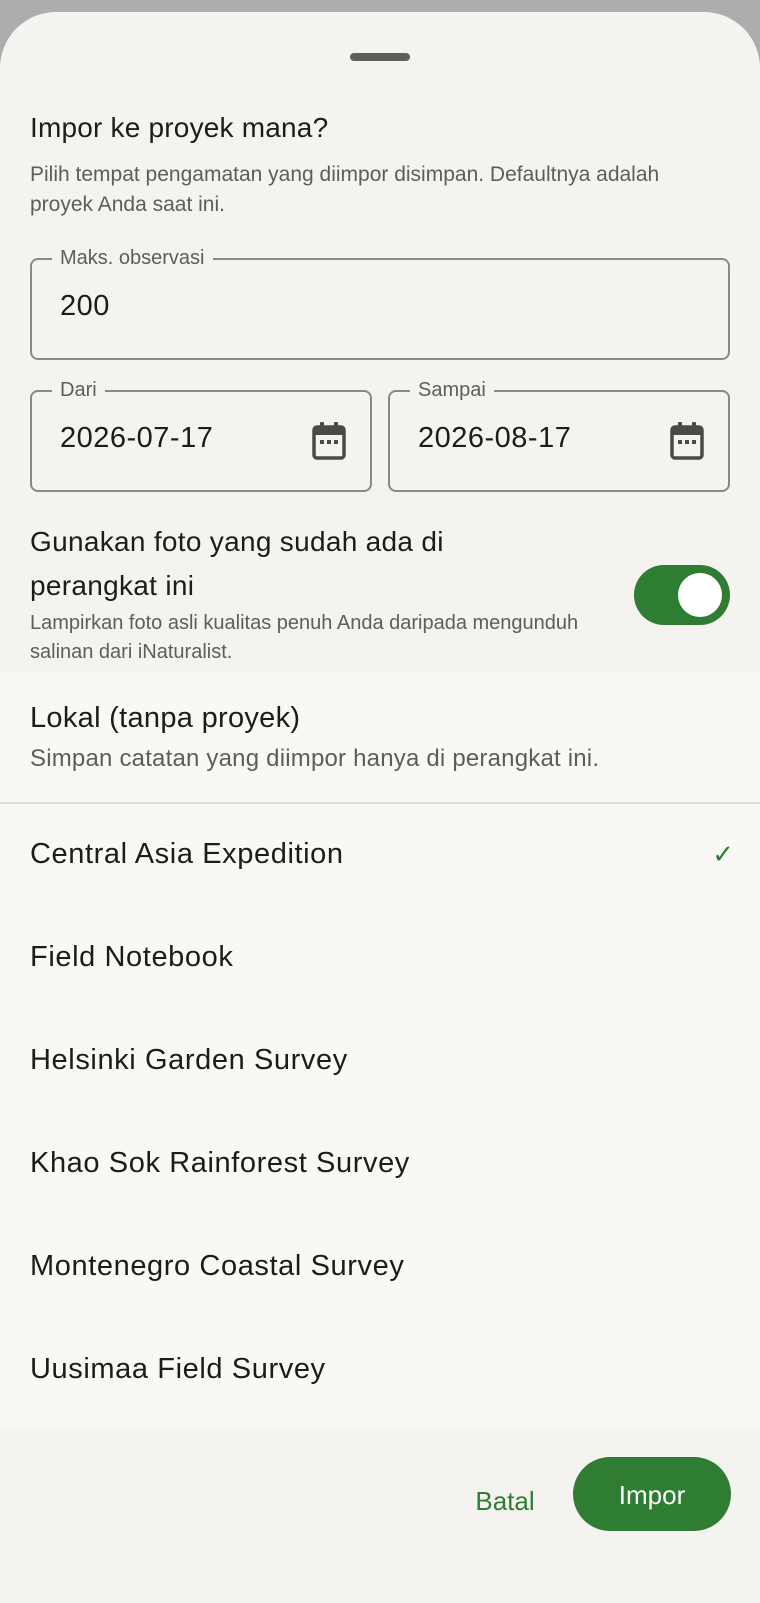 This screenshot has width=760, height=1603. Describe the element at coordinates (700, 595) in the screenshot. I see `switch-knob` at that location.